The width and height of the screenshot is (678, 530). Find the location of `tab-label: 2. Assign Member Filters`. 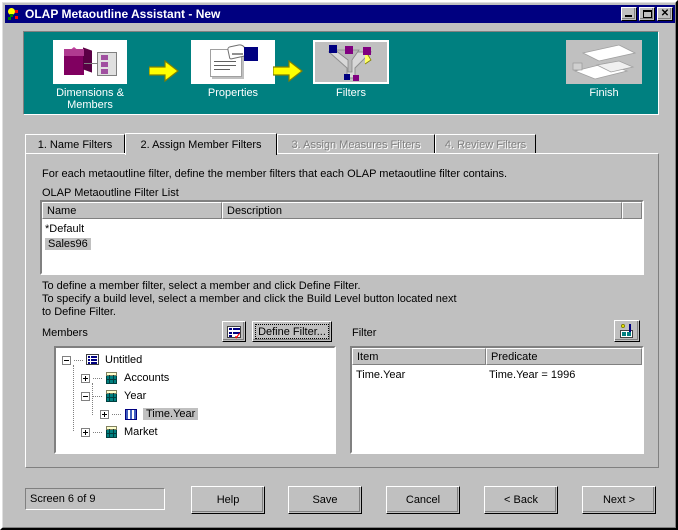

tab-label: 2. Assign Member Filters is located at coordinates (201, 144).